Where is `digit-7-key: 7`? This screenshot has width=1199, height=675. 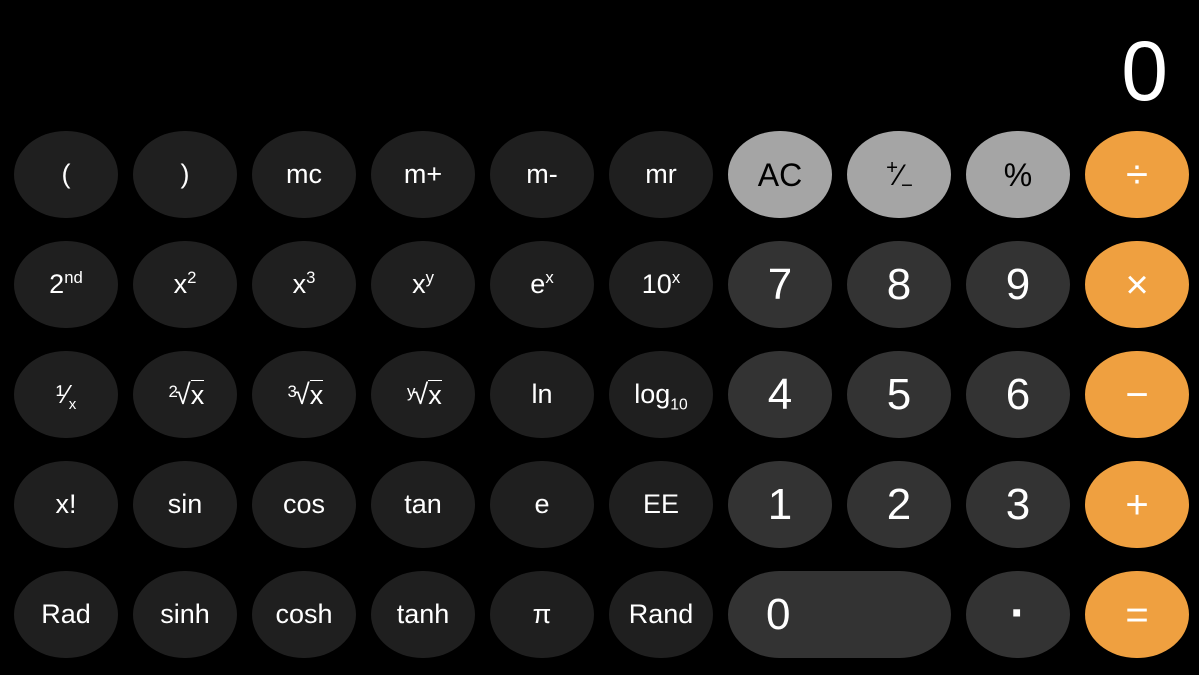
digit-7-key: 7 is located at coordinates (780, 284).